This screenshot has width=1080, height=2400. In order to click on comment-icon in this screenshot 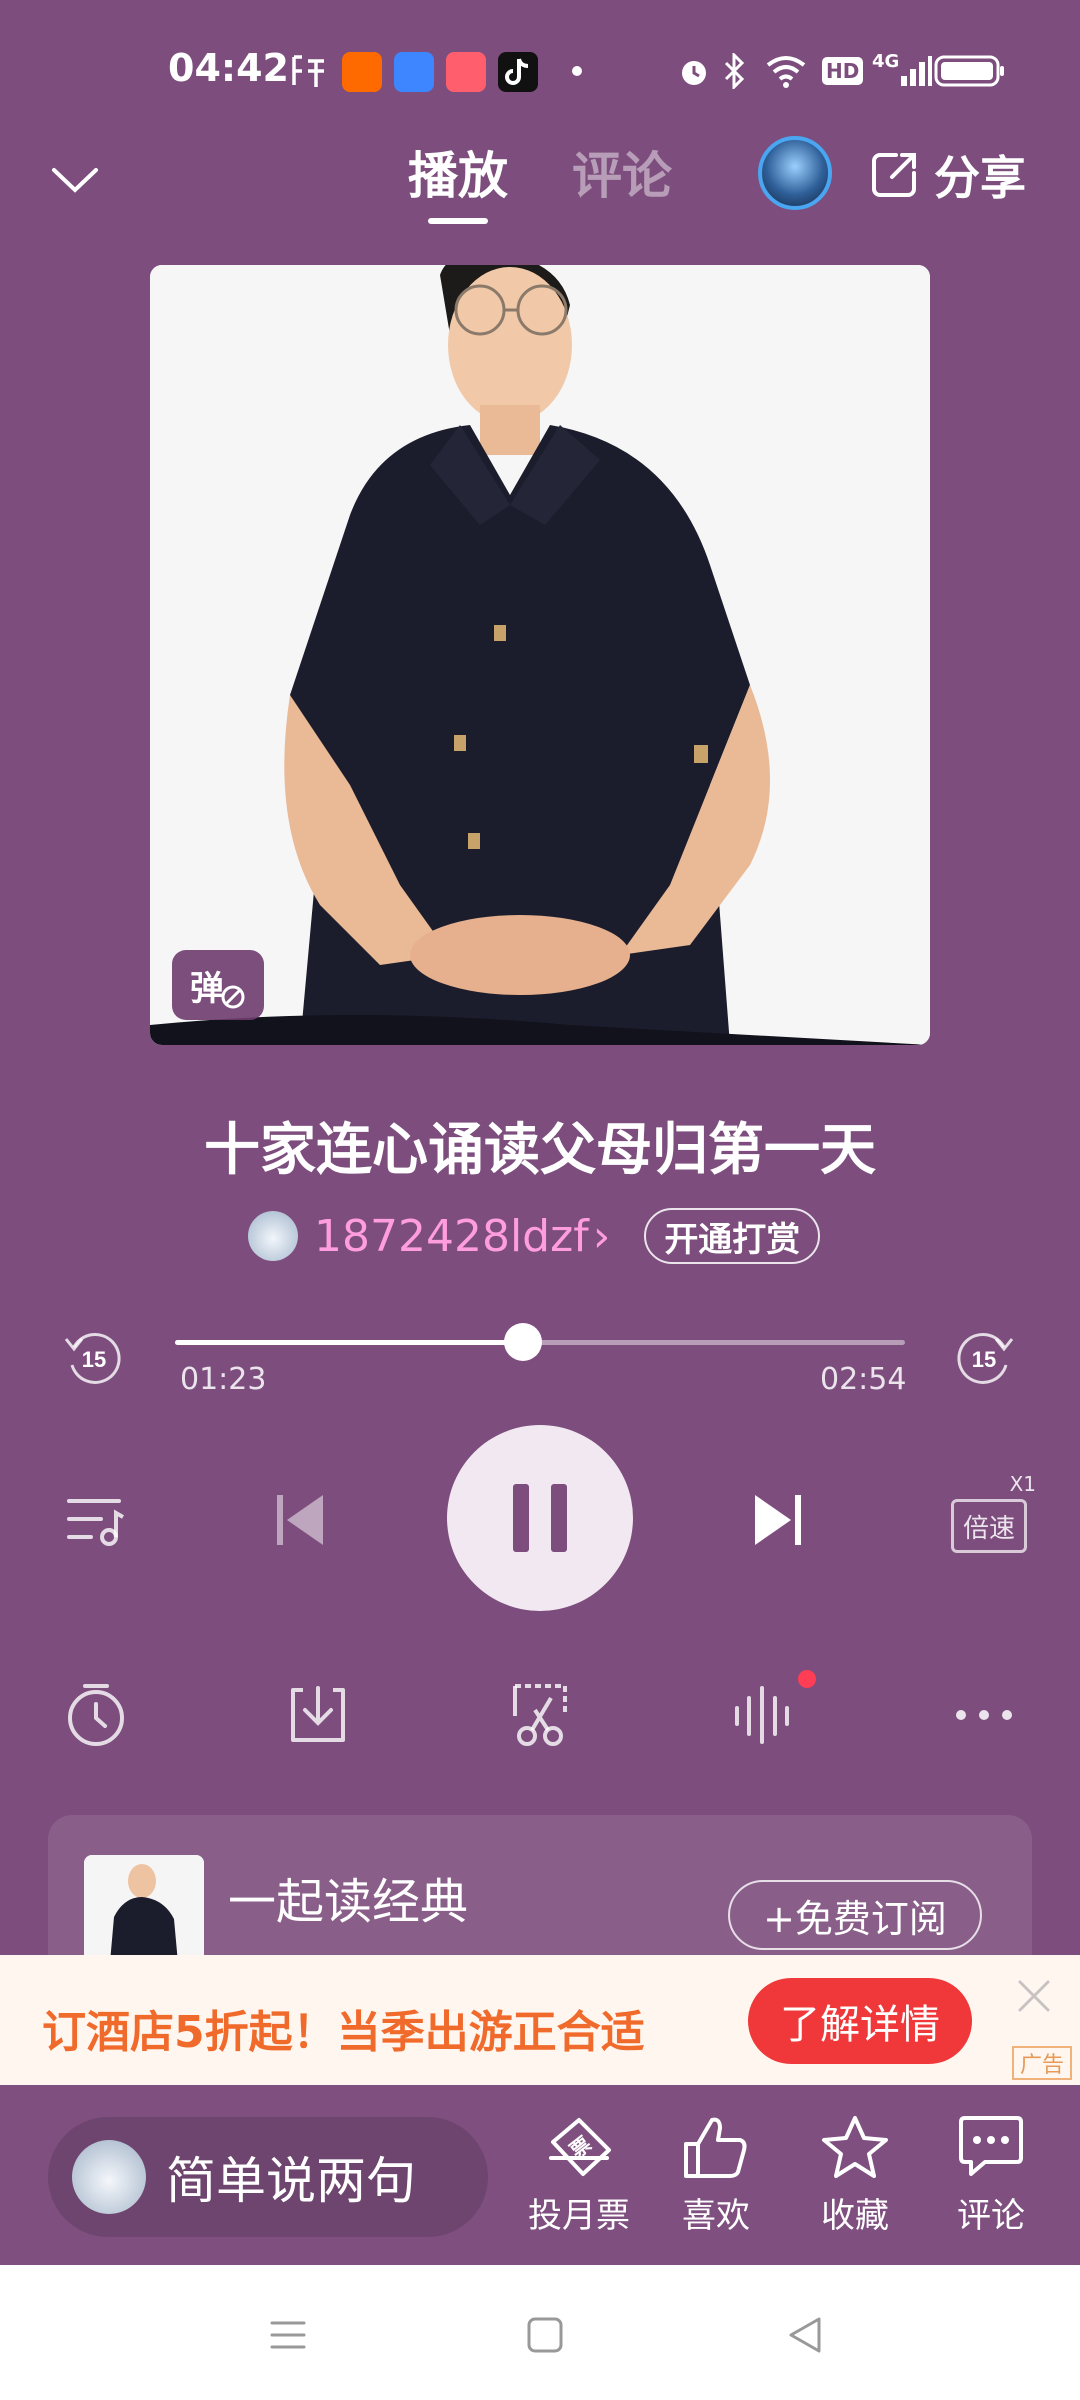, I will do `click(991, 2146)`.